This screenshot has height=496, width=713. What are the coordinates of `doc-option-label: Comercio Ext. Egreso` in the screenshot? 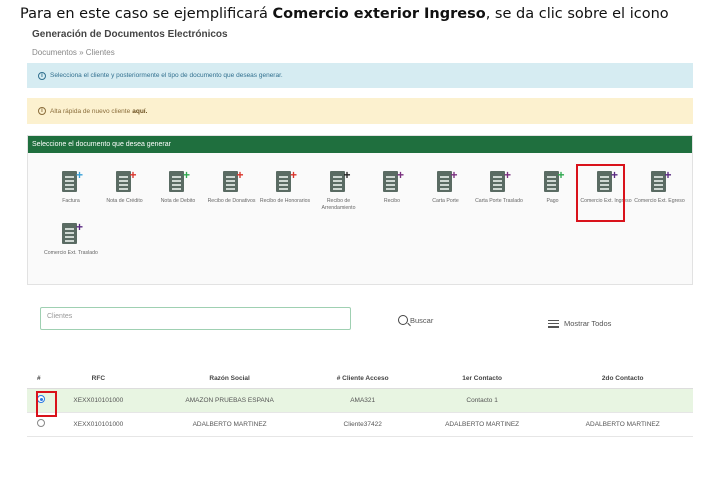 It's located at (659, 201).